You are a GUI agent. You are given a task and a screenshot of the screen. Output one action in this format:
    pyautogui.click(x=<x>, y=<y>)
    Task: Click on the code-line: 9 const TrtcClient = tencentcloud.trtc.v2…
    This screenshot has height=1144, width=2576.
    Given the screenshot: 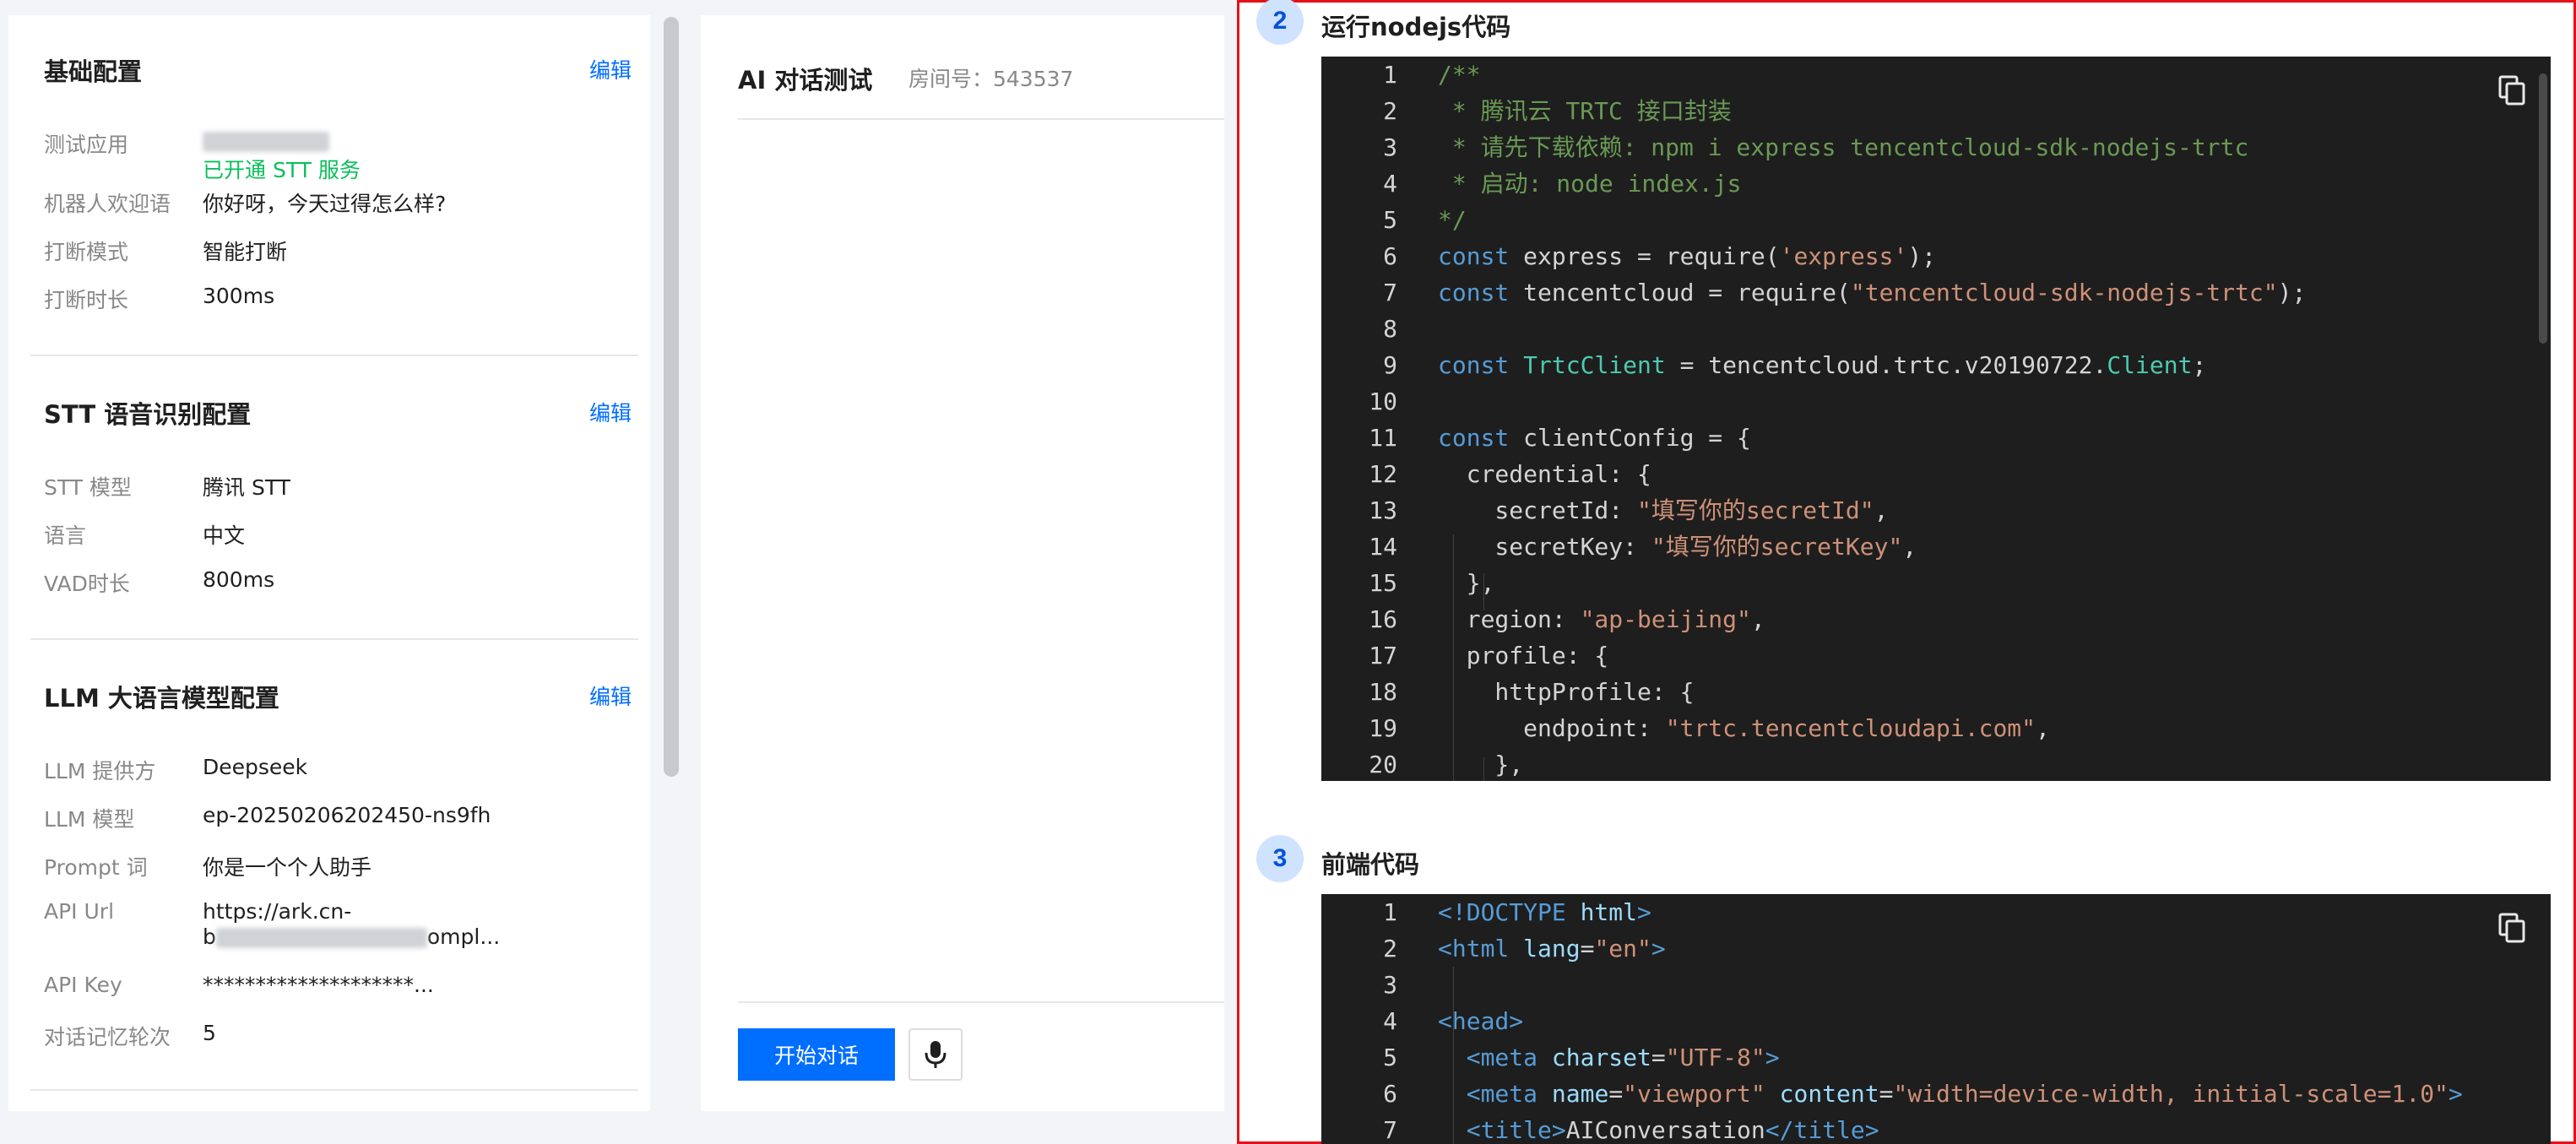 What is the action you would take?
    pyautogui.click(x=1936, y=365)
    